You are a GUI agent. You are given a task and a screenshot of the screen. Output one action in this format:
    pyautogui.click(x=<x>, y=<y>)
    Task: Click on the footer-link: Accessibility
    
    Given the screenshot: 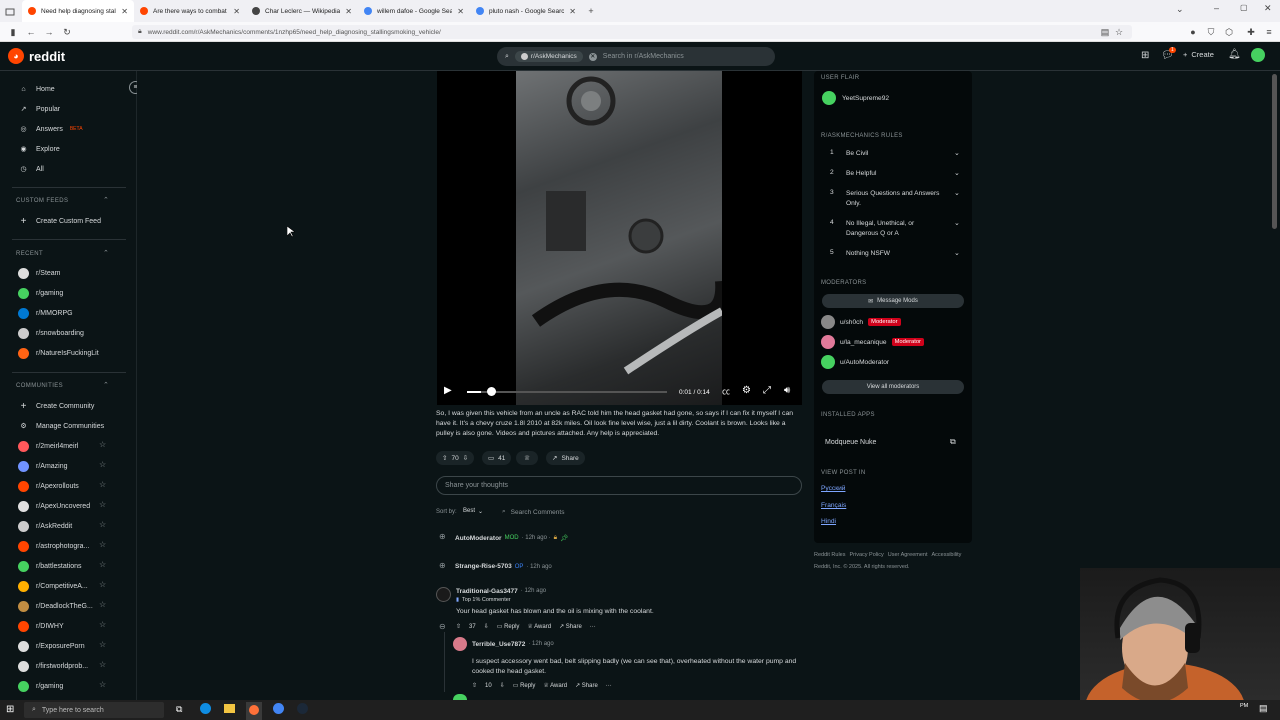 What is the action you would take?
    pyautogui.click(x=946, y=555)
    